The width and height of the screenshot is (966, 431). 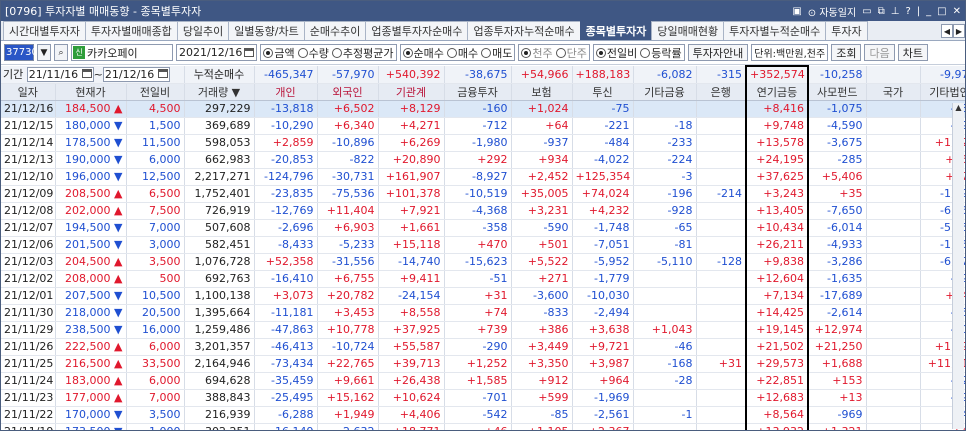 I want to click on column-header: 개인, so click(x=286, y=92).